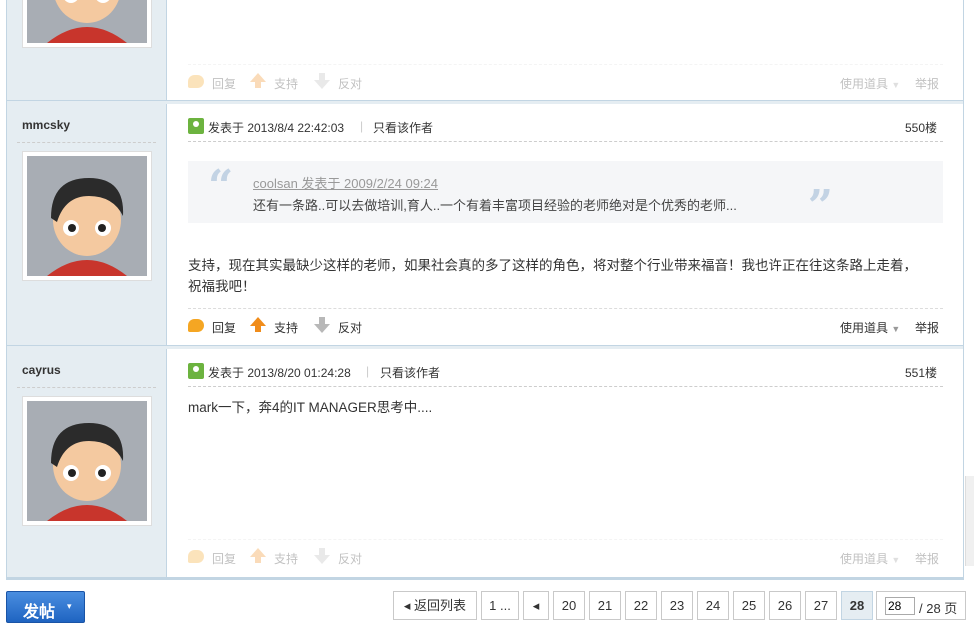 The width and height of the screenshot is (974, 629). What do you see at coordinates (569, 605) in the screenshot?
I see `page-button: 20` at bounding box center [569, 605].